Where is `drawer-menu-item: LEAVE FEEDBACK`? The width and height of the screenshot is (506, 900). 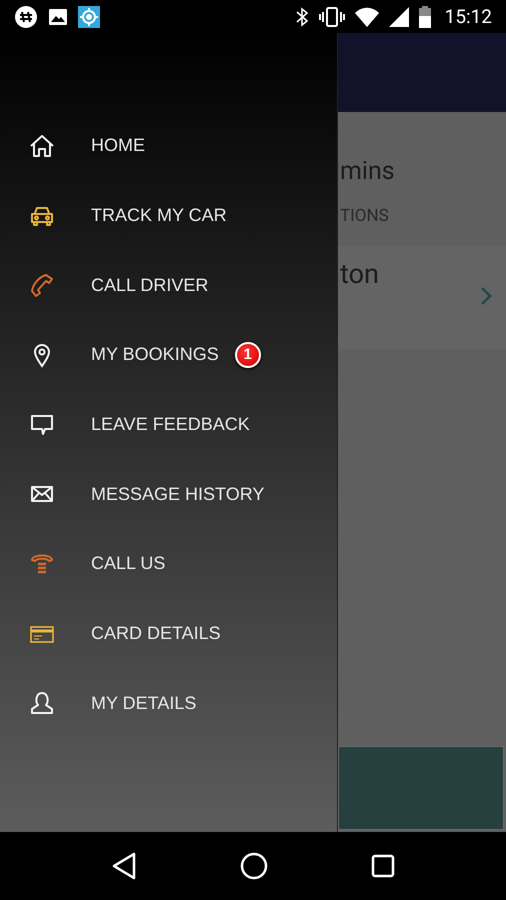 drawer-menu-item: LEAVE FEEDBACK is located at coordinates (168, 425).